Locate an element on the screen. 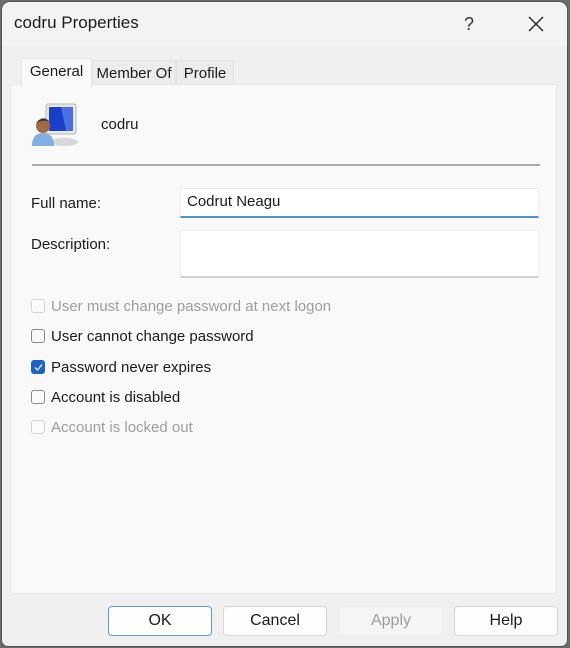  tab-general: General is located at coordinates (56, 73).